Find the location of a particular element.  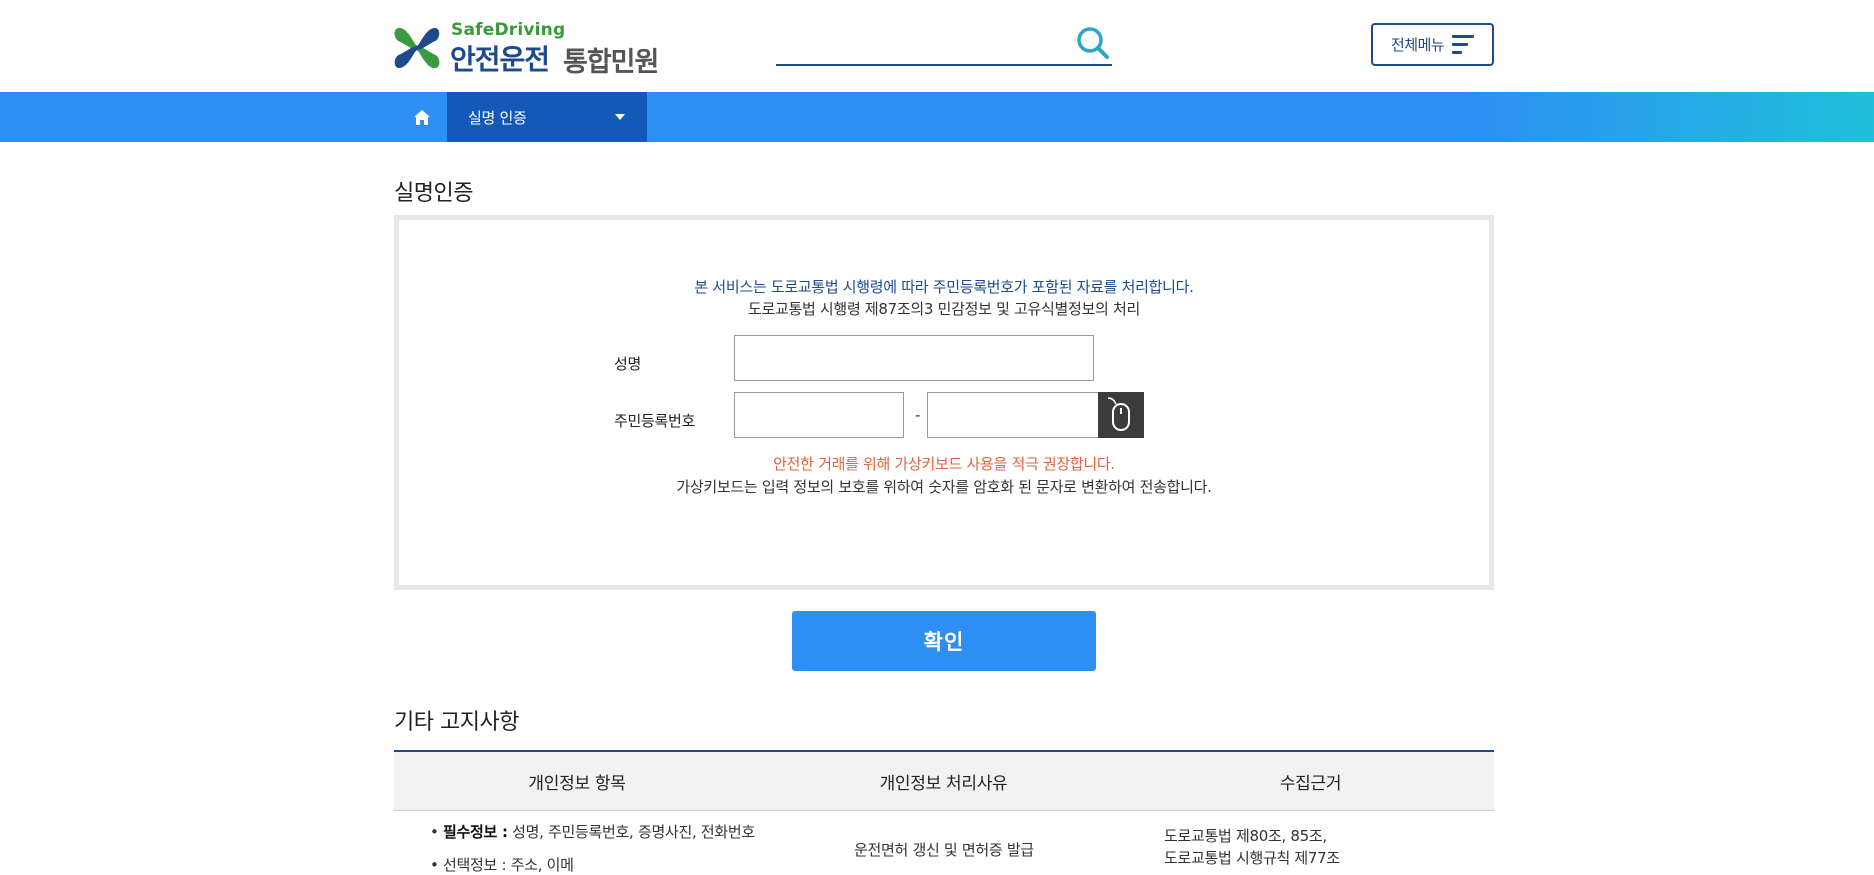

search-bar is located at coordinates (944, 44).